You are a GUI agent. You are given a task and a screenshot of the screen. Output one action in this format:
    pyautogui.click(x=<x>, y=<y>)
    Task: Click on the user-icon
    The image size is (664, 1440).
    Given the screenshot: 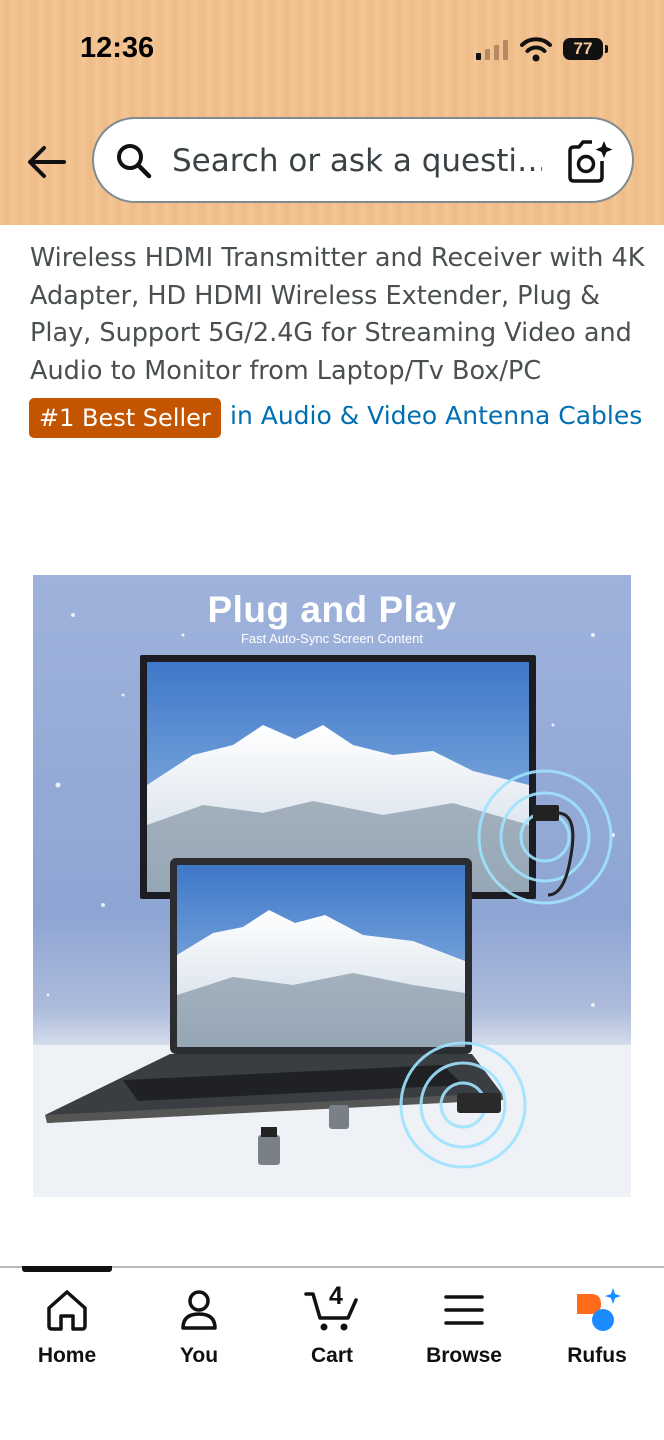 What is the action you would take?
    pyautogui.click(x=199, y=1310)
    